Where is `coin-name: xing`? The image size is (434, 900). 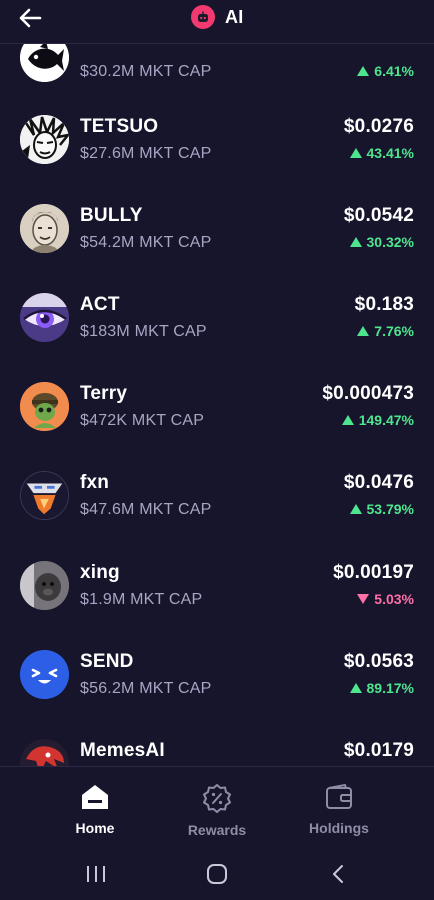
coin-name: xing is located at coordinates (100, 572).